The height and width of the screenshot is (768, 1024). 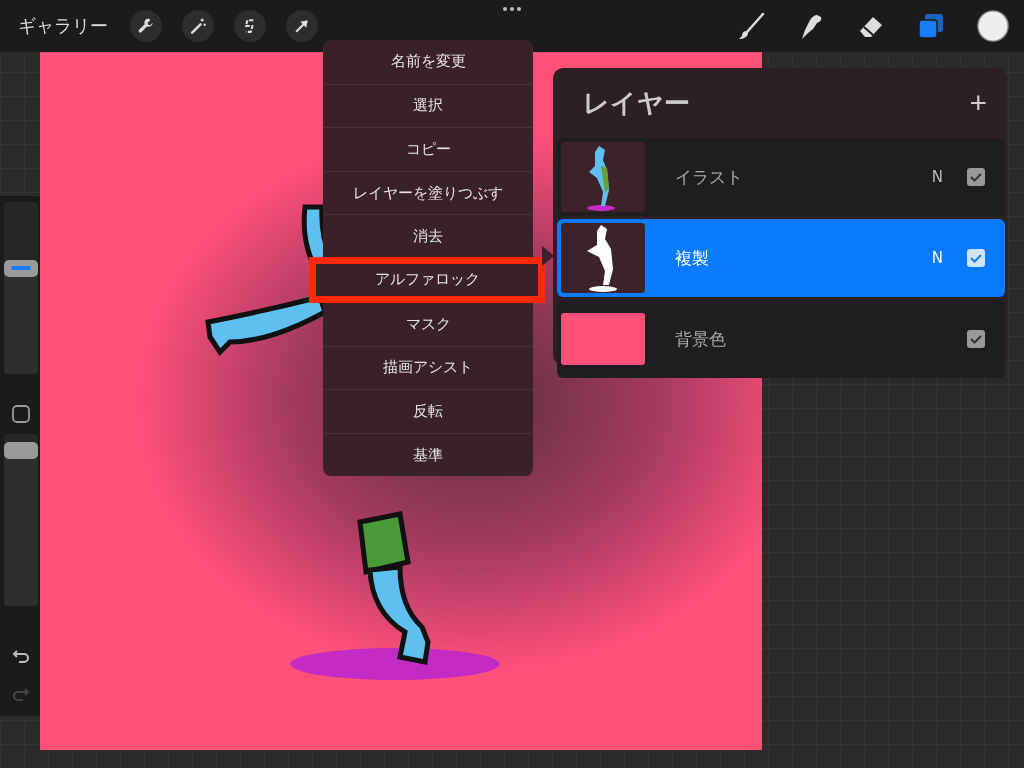 I want to click on add-layer-button: +, so click(x=978, y=103).